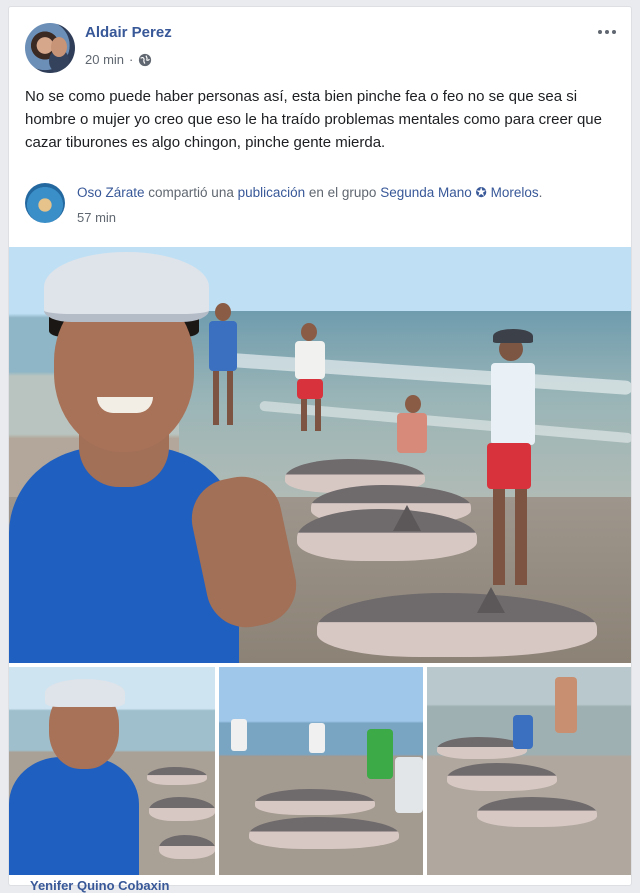  What do you see at coordinates (50, 48) in the screenshot?
I see `author-avatar` at bounding box center [50, 48].